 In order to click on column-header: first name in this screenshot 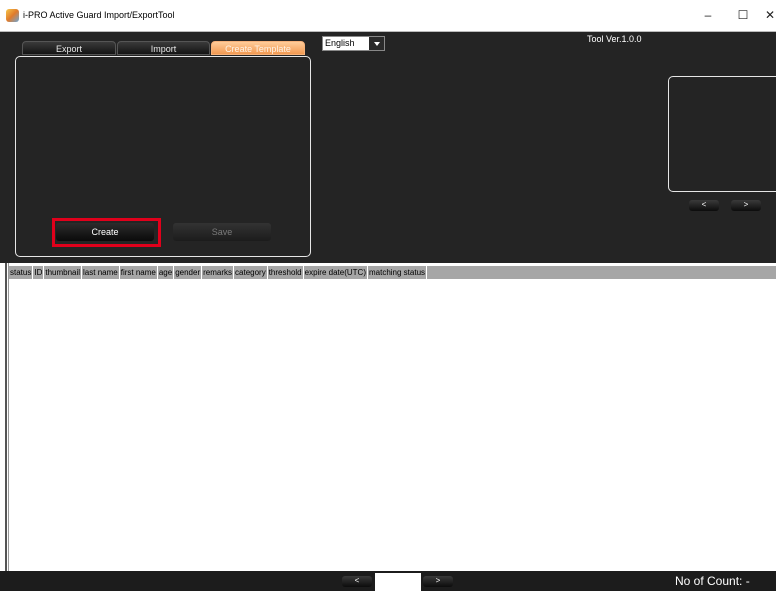, I will do `click(138, 272)`.